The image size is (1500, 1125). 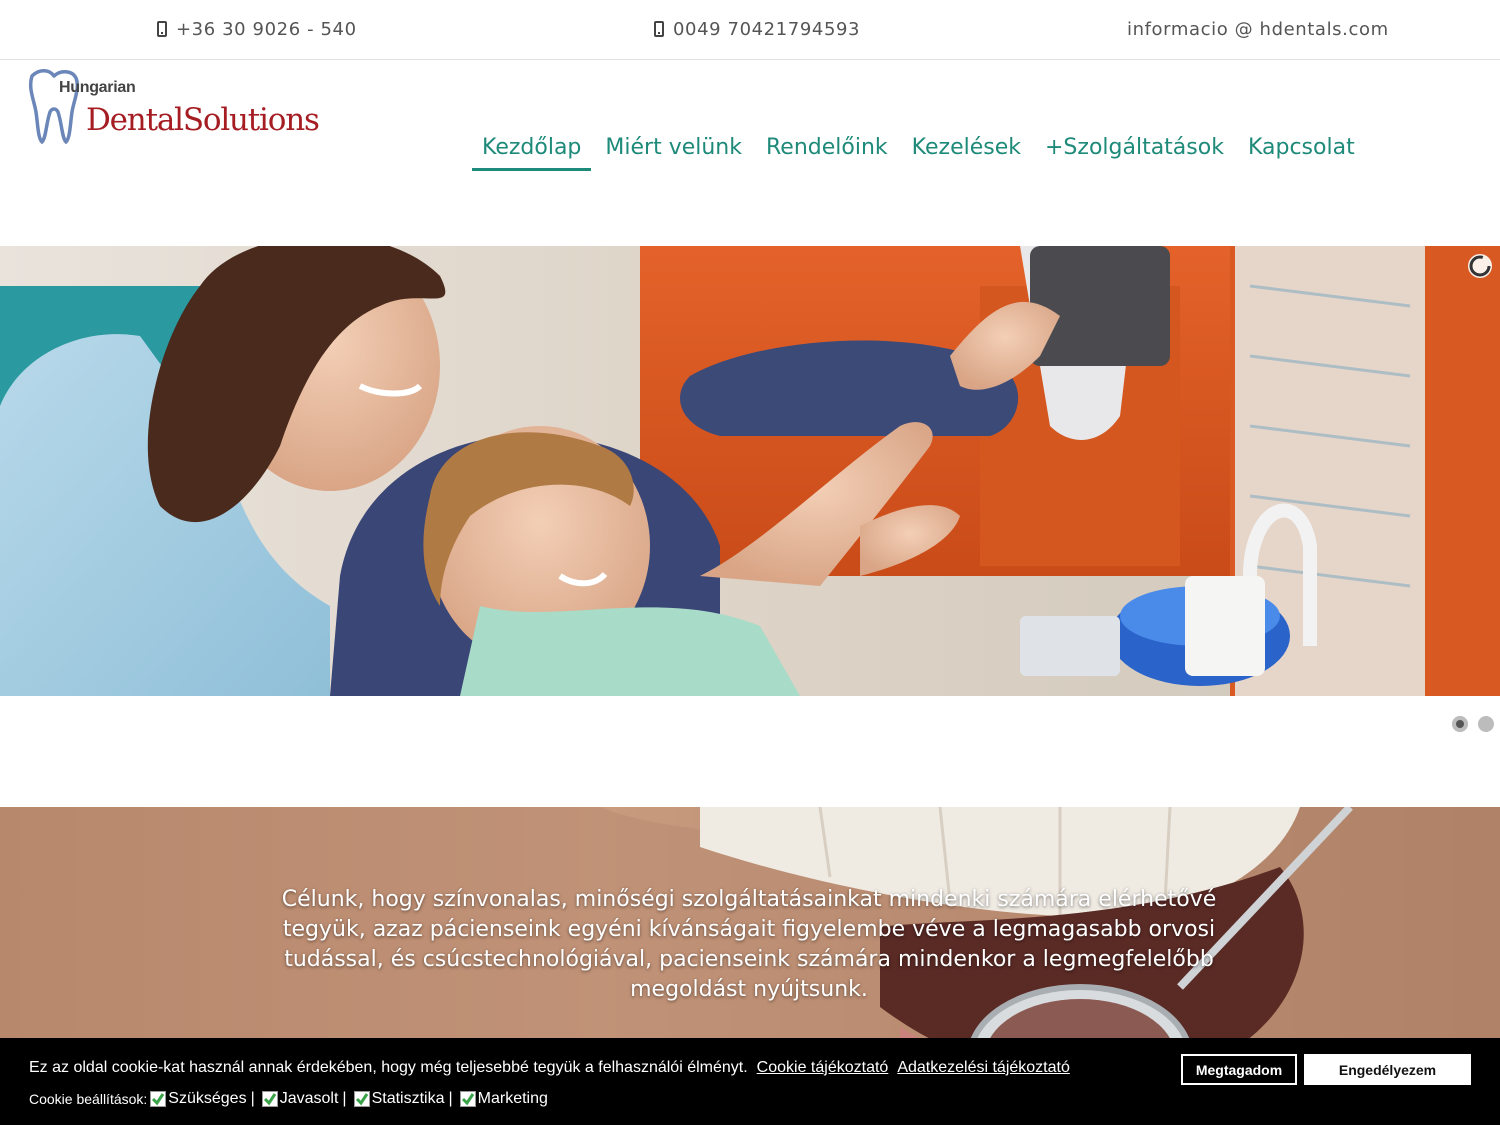 What do you see at coordinates (983, 1067) in the screenshot?
I see `privacy-info-link: Adatkezelési tájékoztató` at bounding box center [983, 1067].